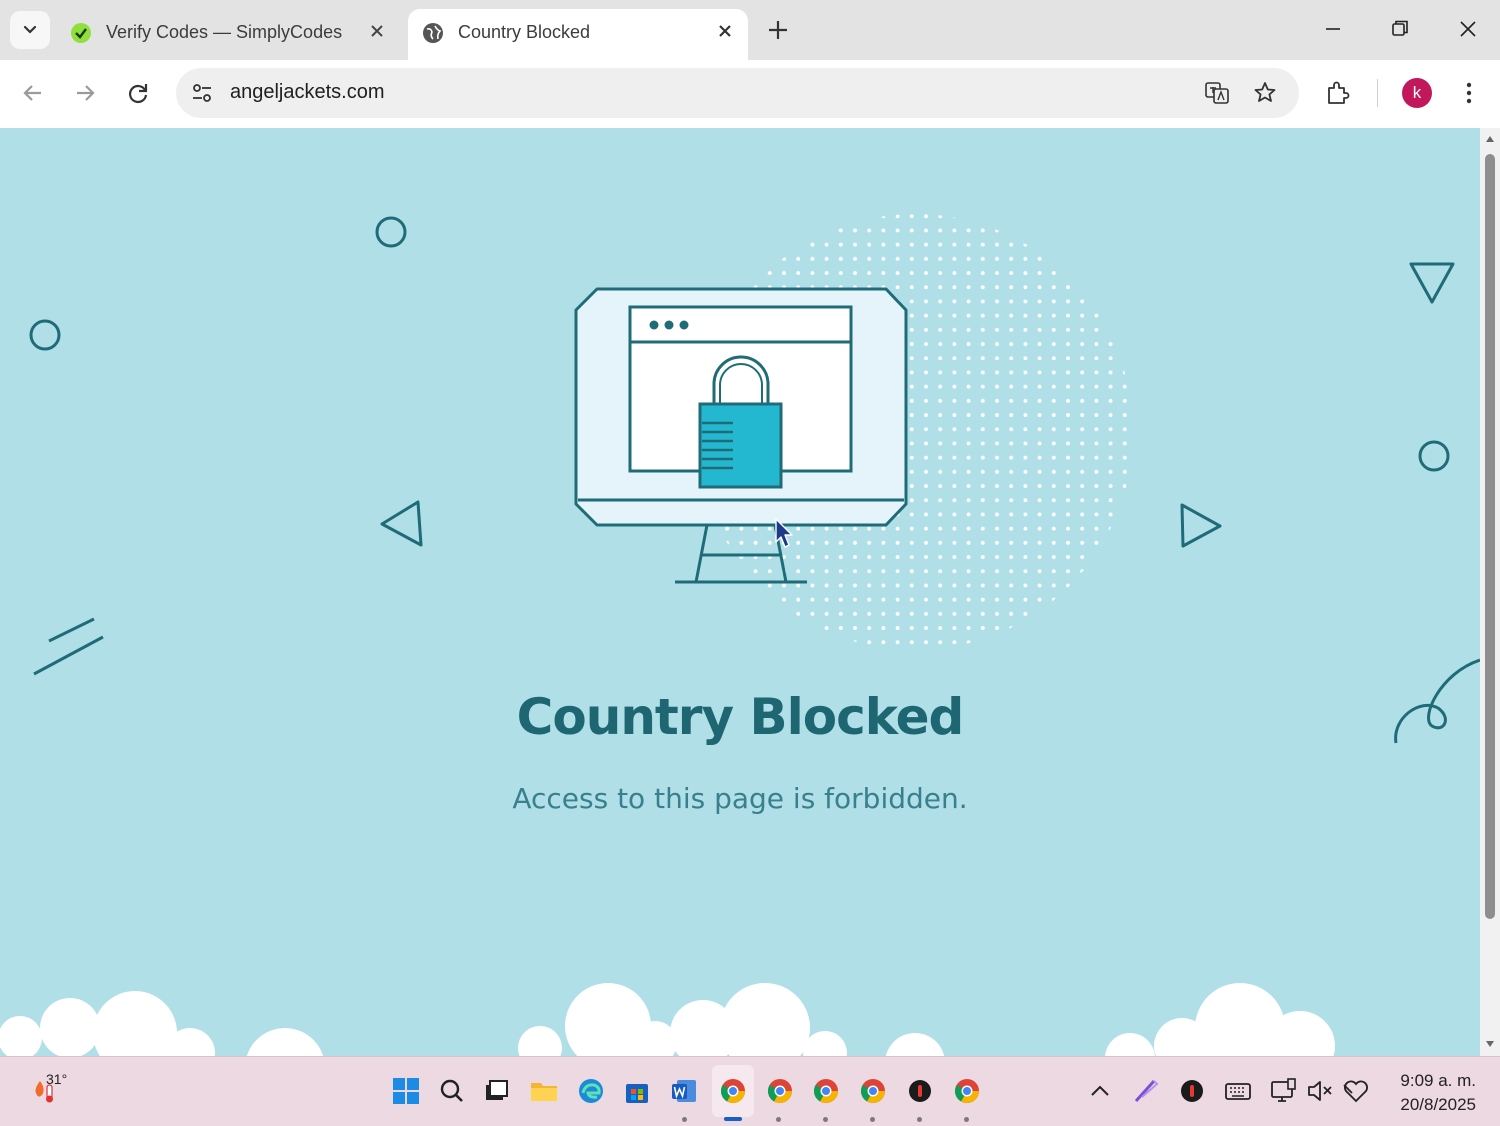  I want to click on tab-verify-codes: Verify Codes — SimplyCodes, so click(228, 34).